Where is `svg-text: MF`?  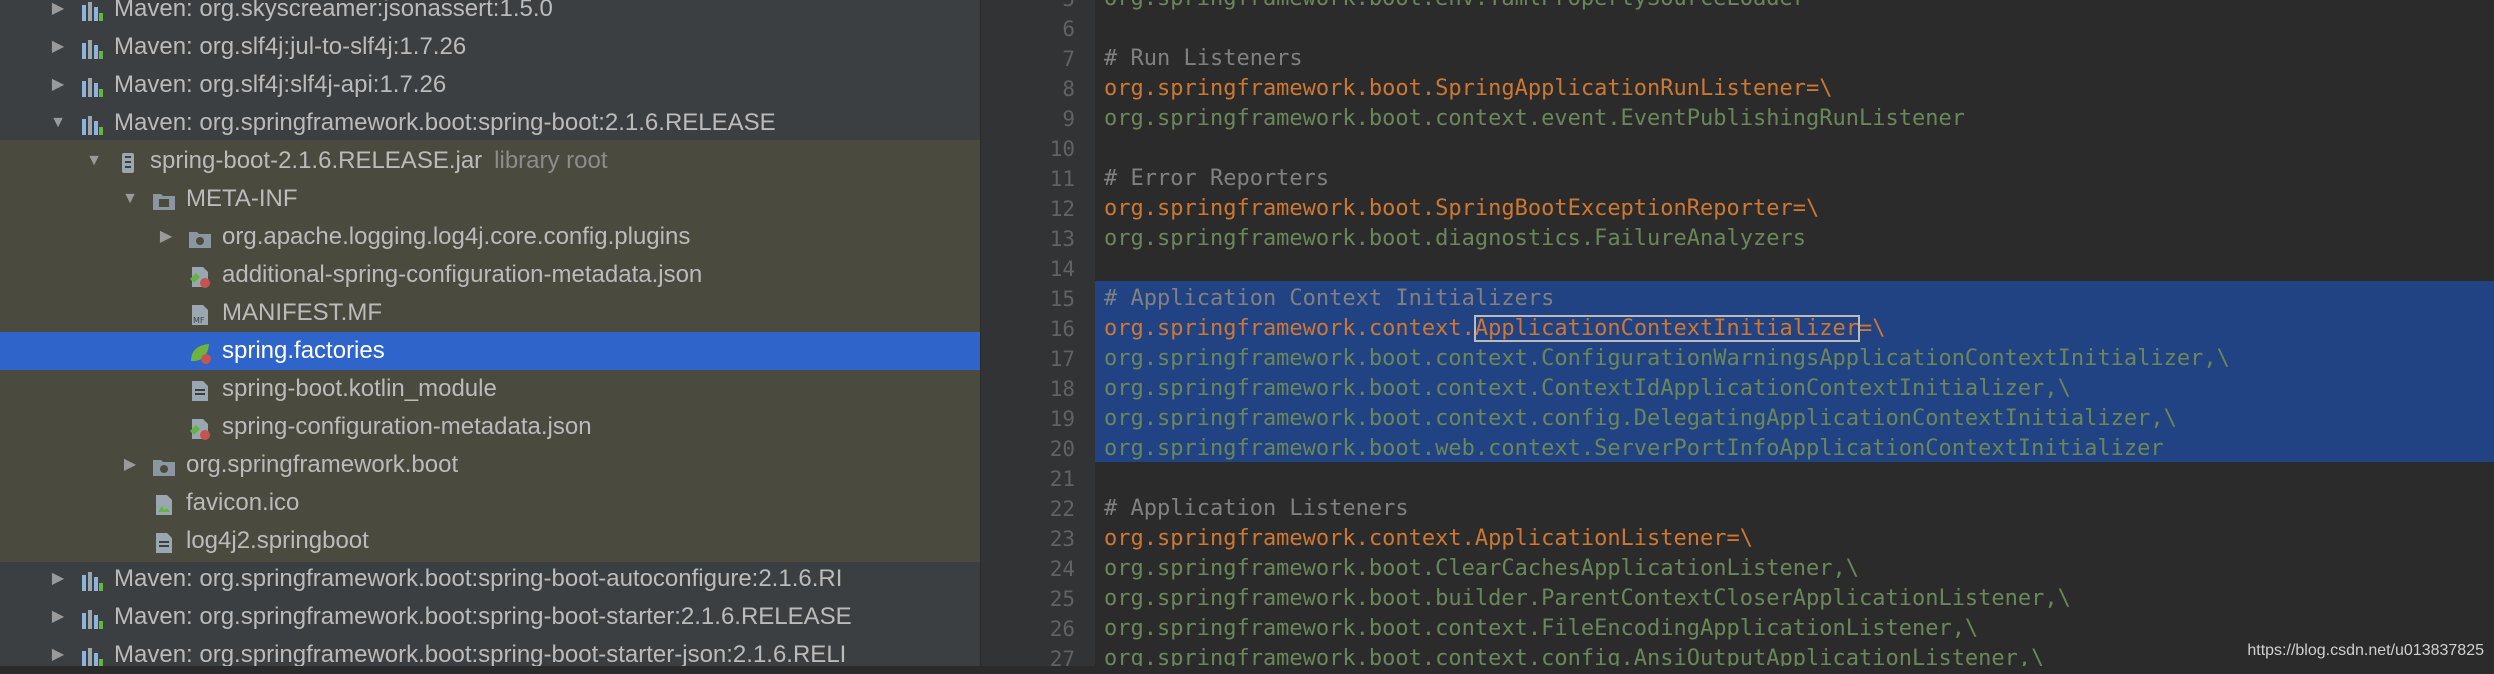 svg-text: MF is located at coordinates (199, 320).